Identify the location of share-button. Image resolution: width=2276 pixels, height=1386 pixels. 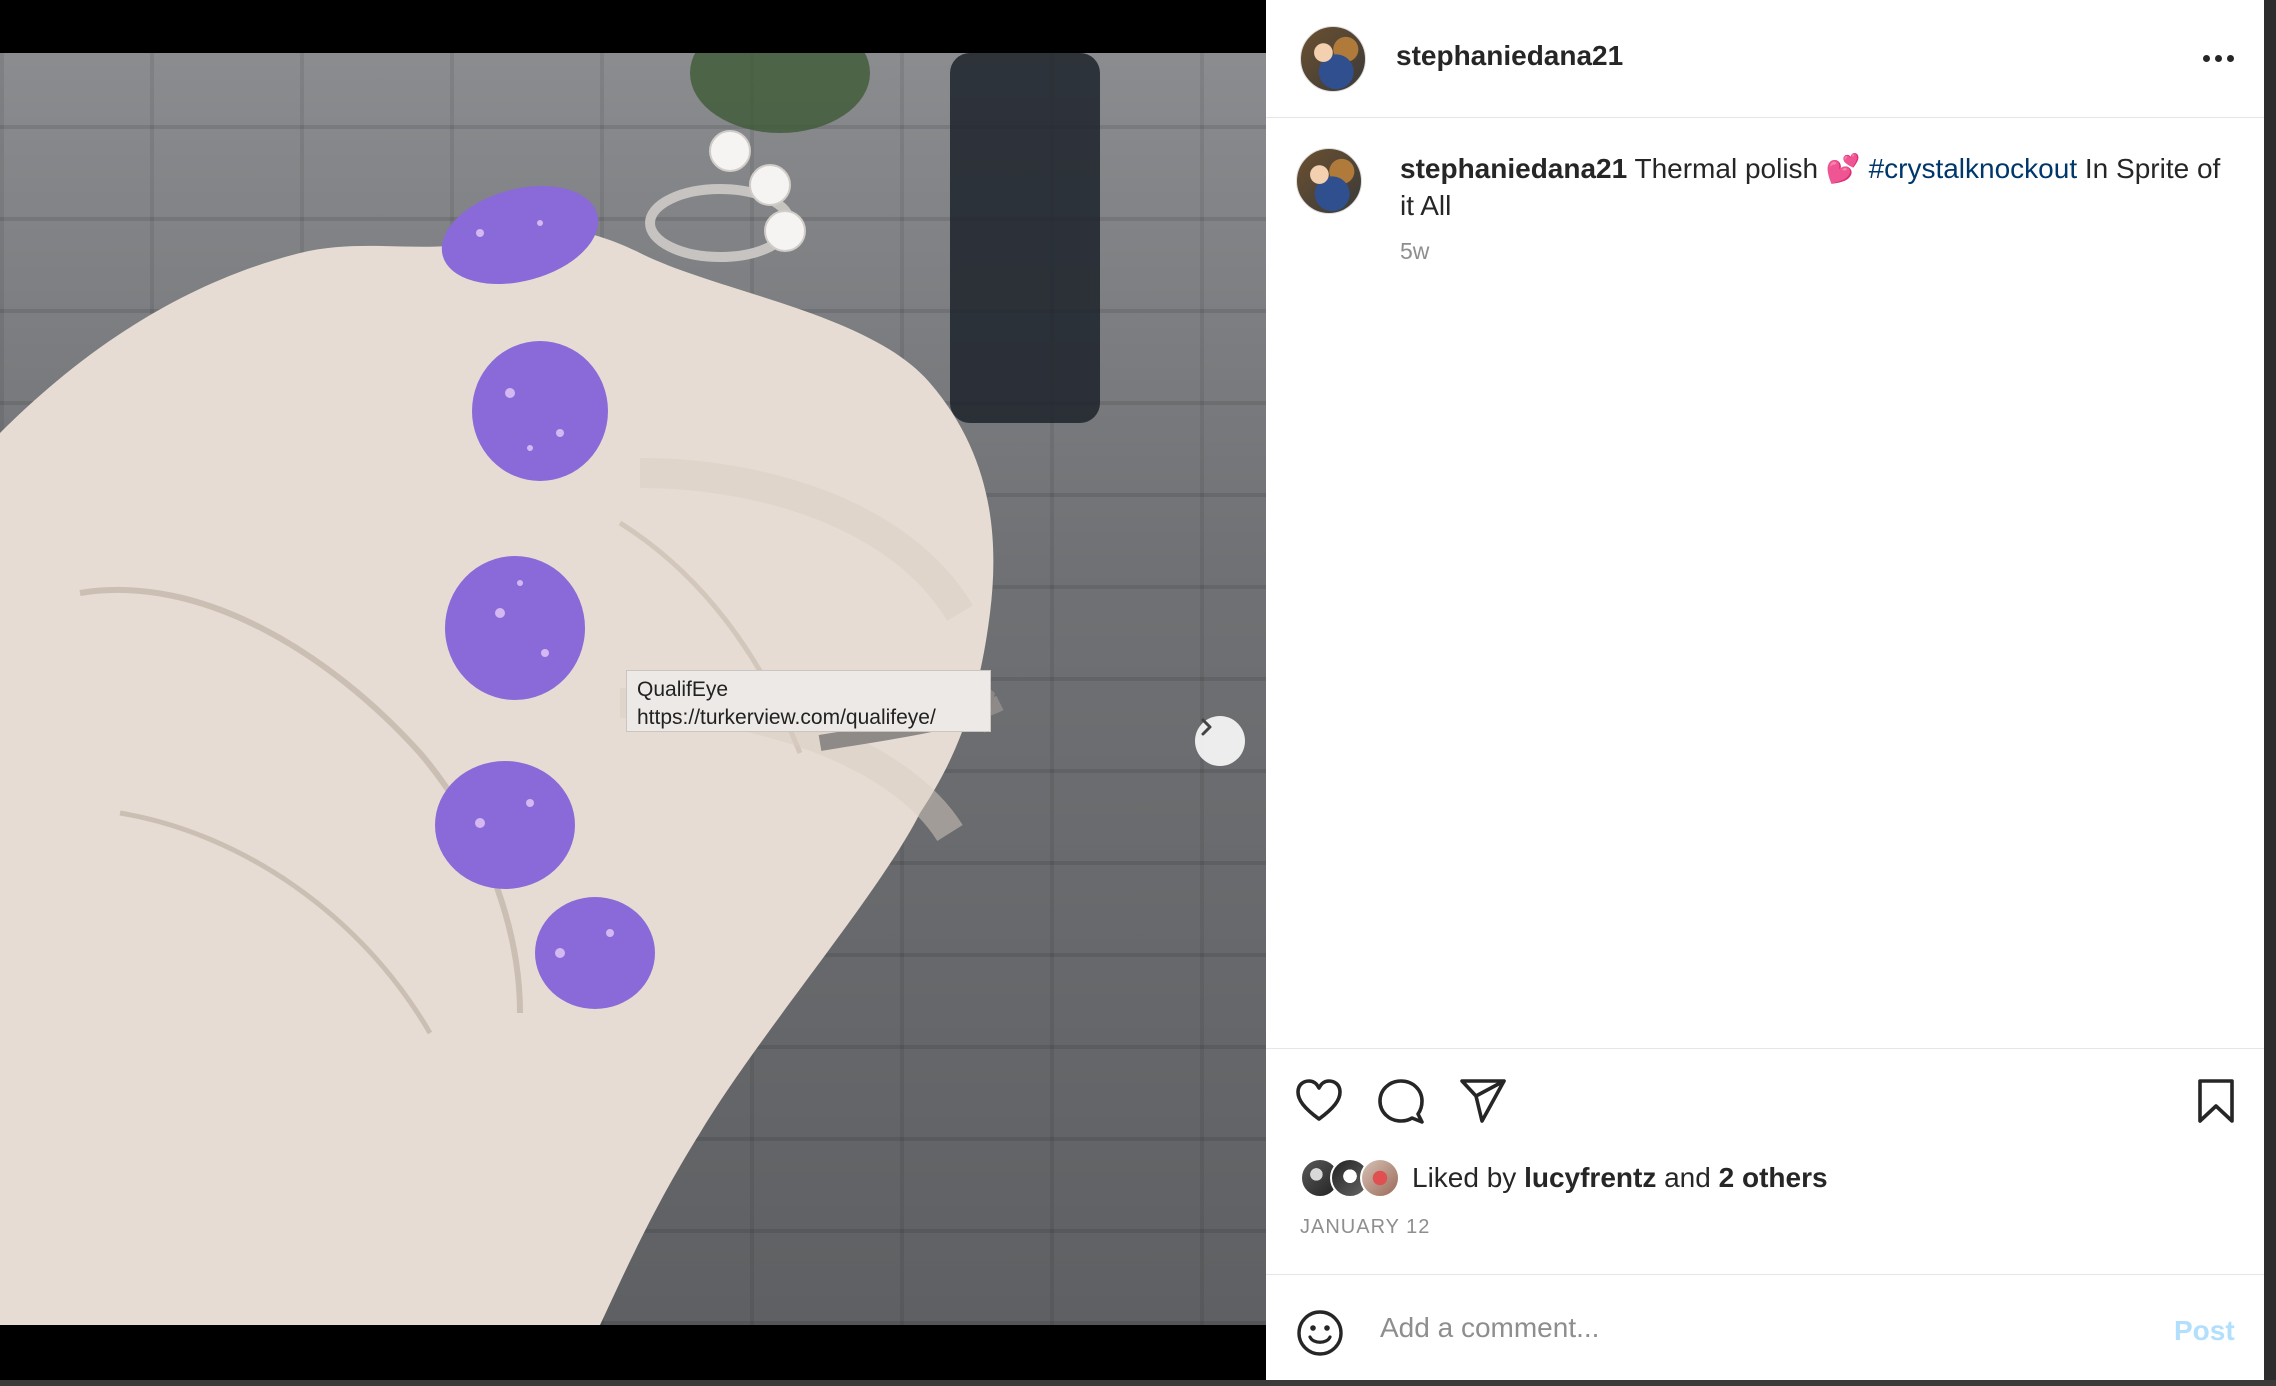
(1483, 1103).